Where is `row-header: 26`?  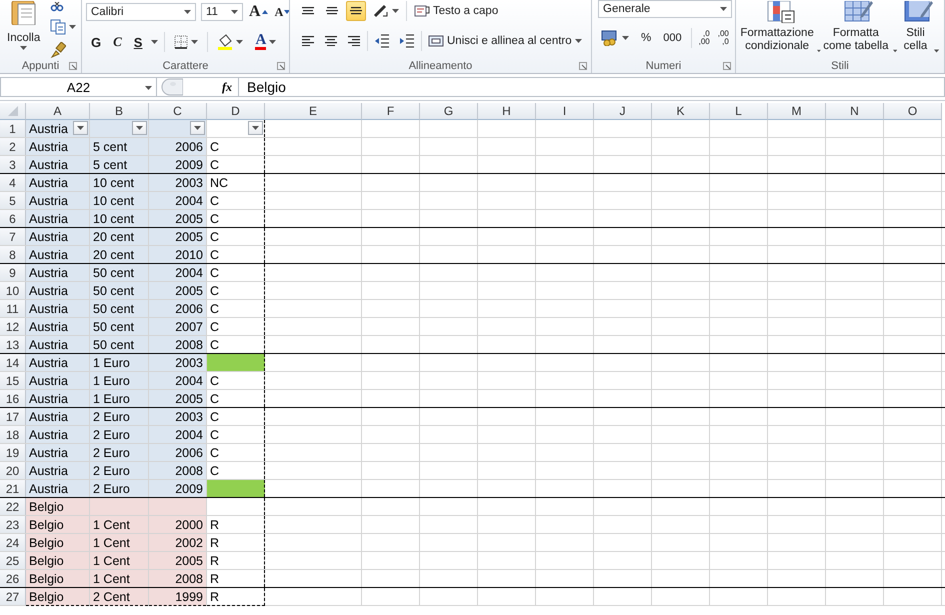 row-header: 26 is located at coordinates (13, 578).